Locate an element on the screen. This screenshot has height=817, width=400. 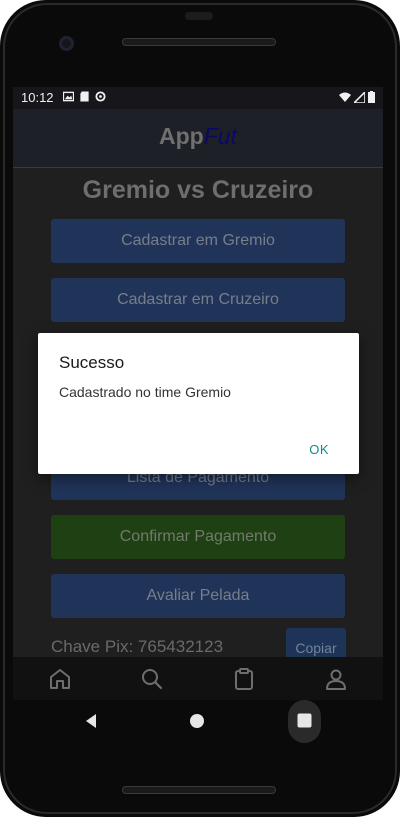
person-icon is located at coordinates (336, 679).